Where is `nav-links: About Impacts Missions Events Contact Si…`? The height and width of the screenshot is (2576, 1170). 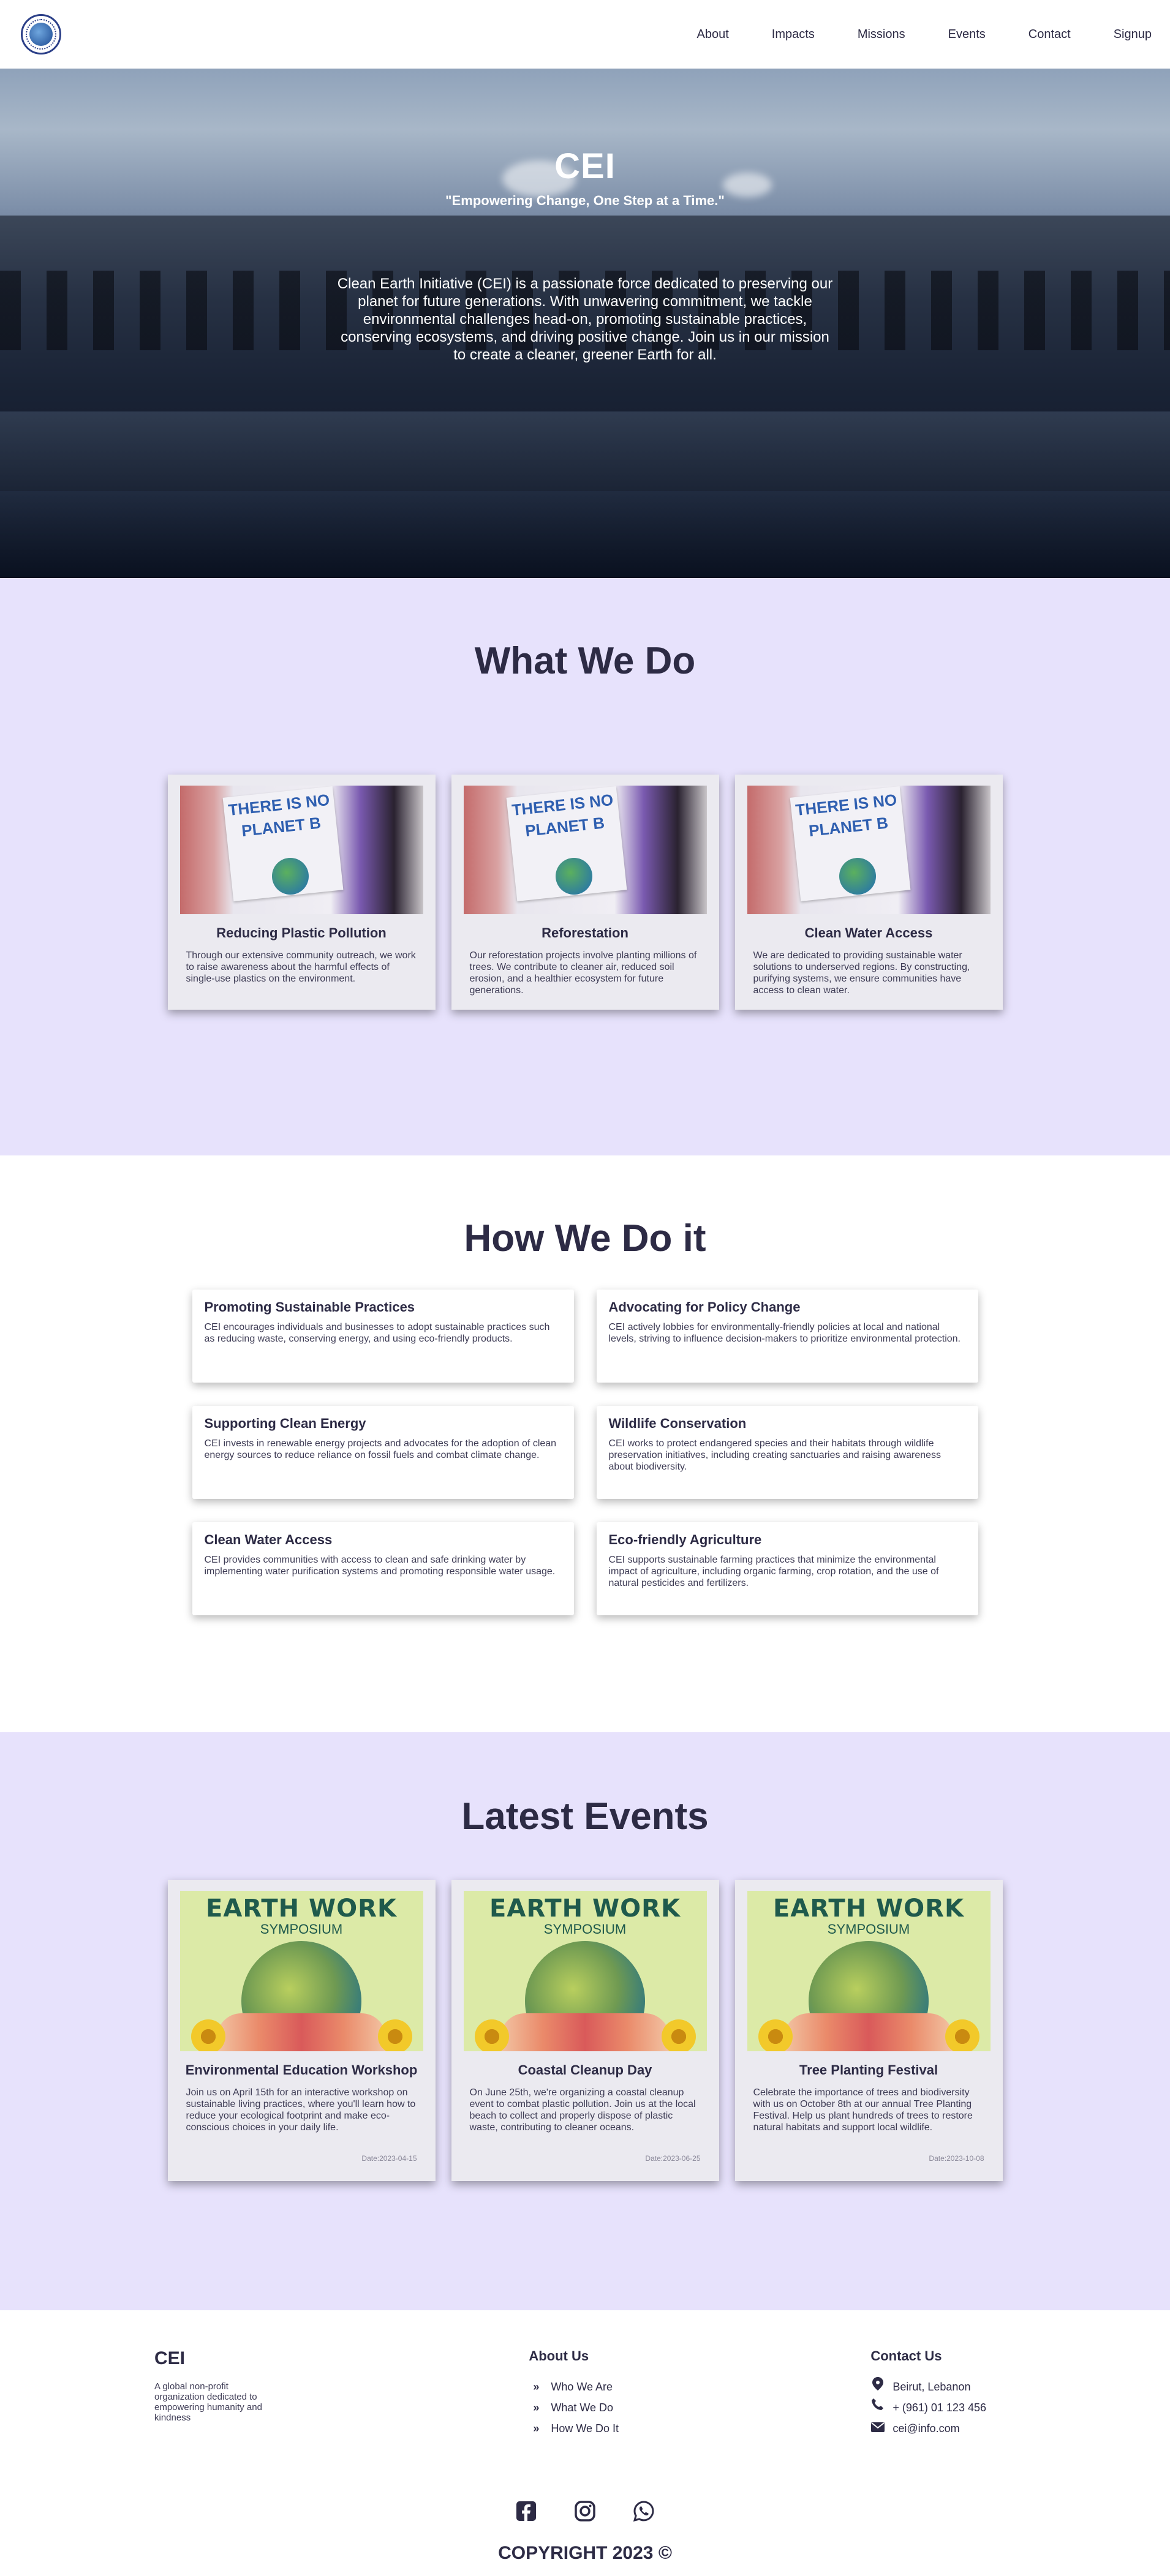 nav-links: About Impacts Missions Events Contact Si… is located at coordinates (903, 35).